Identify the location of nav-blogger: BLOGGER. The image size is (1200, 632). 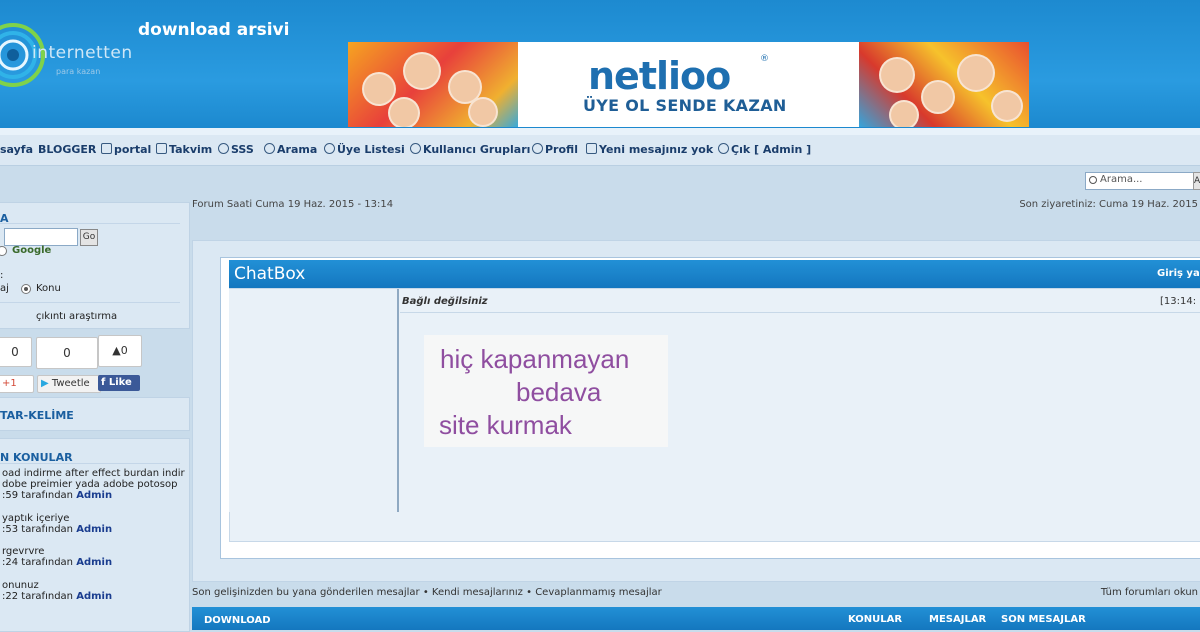
(67, 149).